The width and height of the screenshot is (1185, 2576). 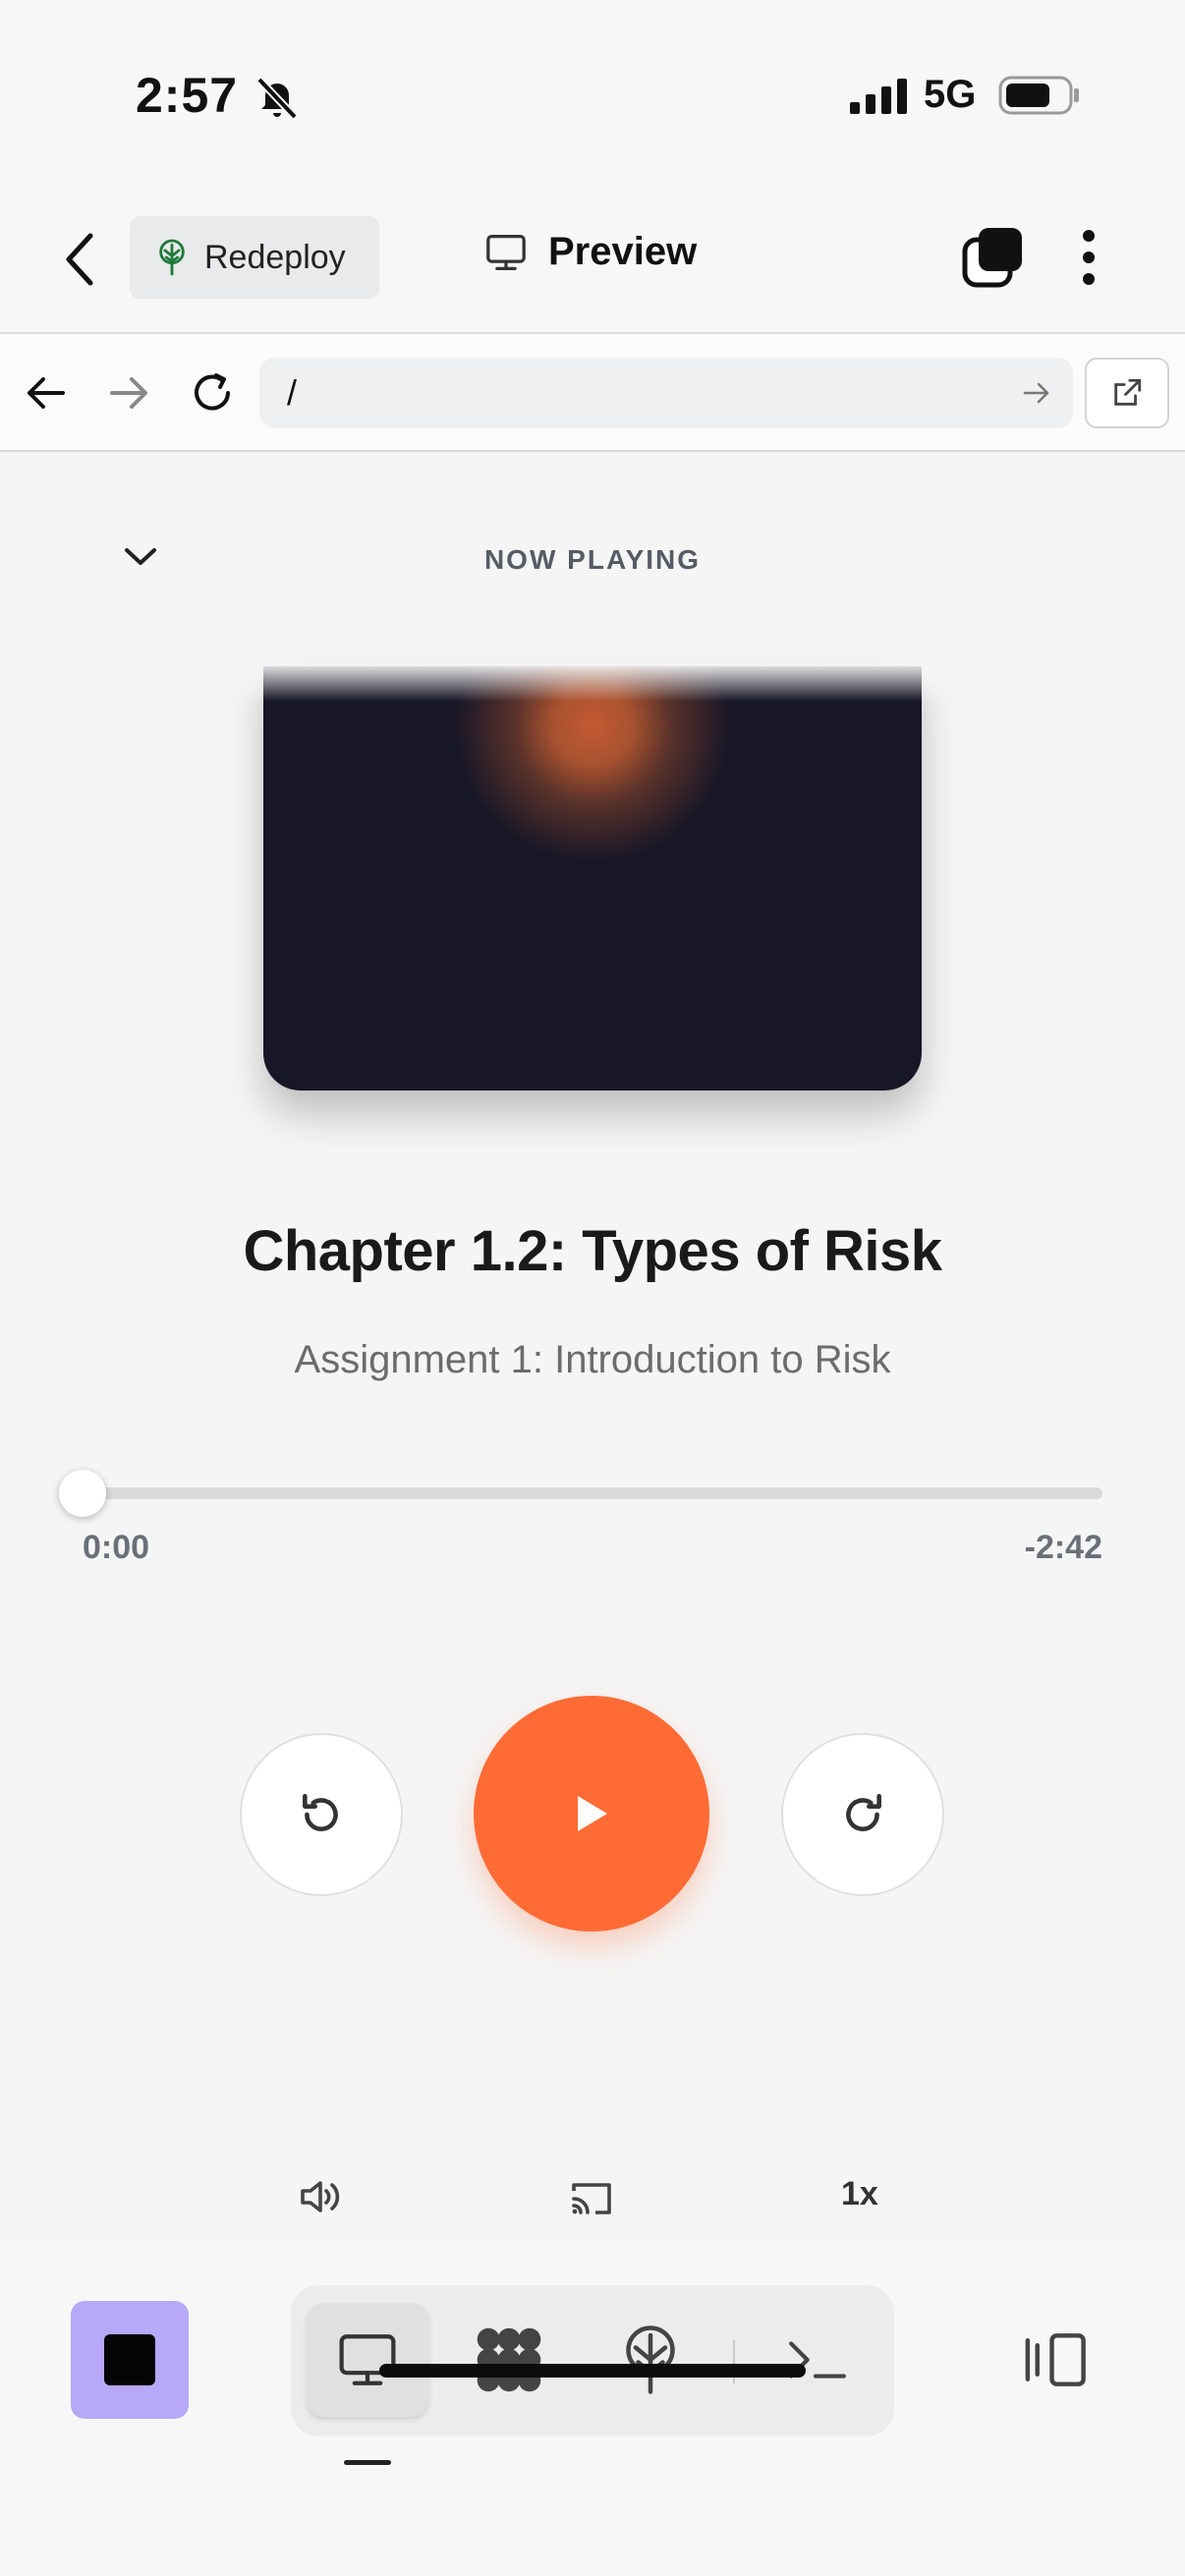 What do you see at coordinates (623, 251) in the screenshot?
I see `preview-label: Preview` at bounding box center [623, 251].